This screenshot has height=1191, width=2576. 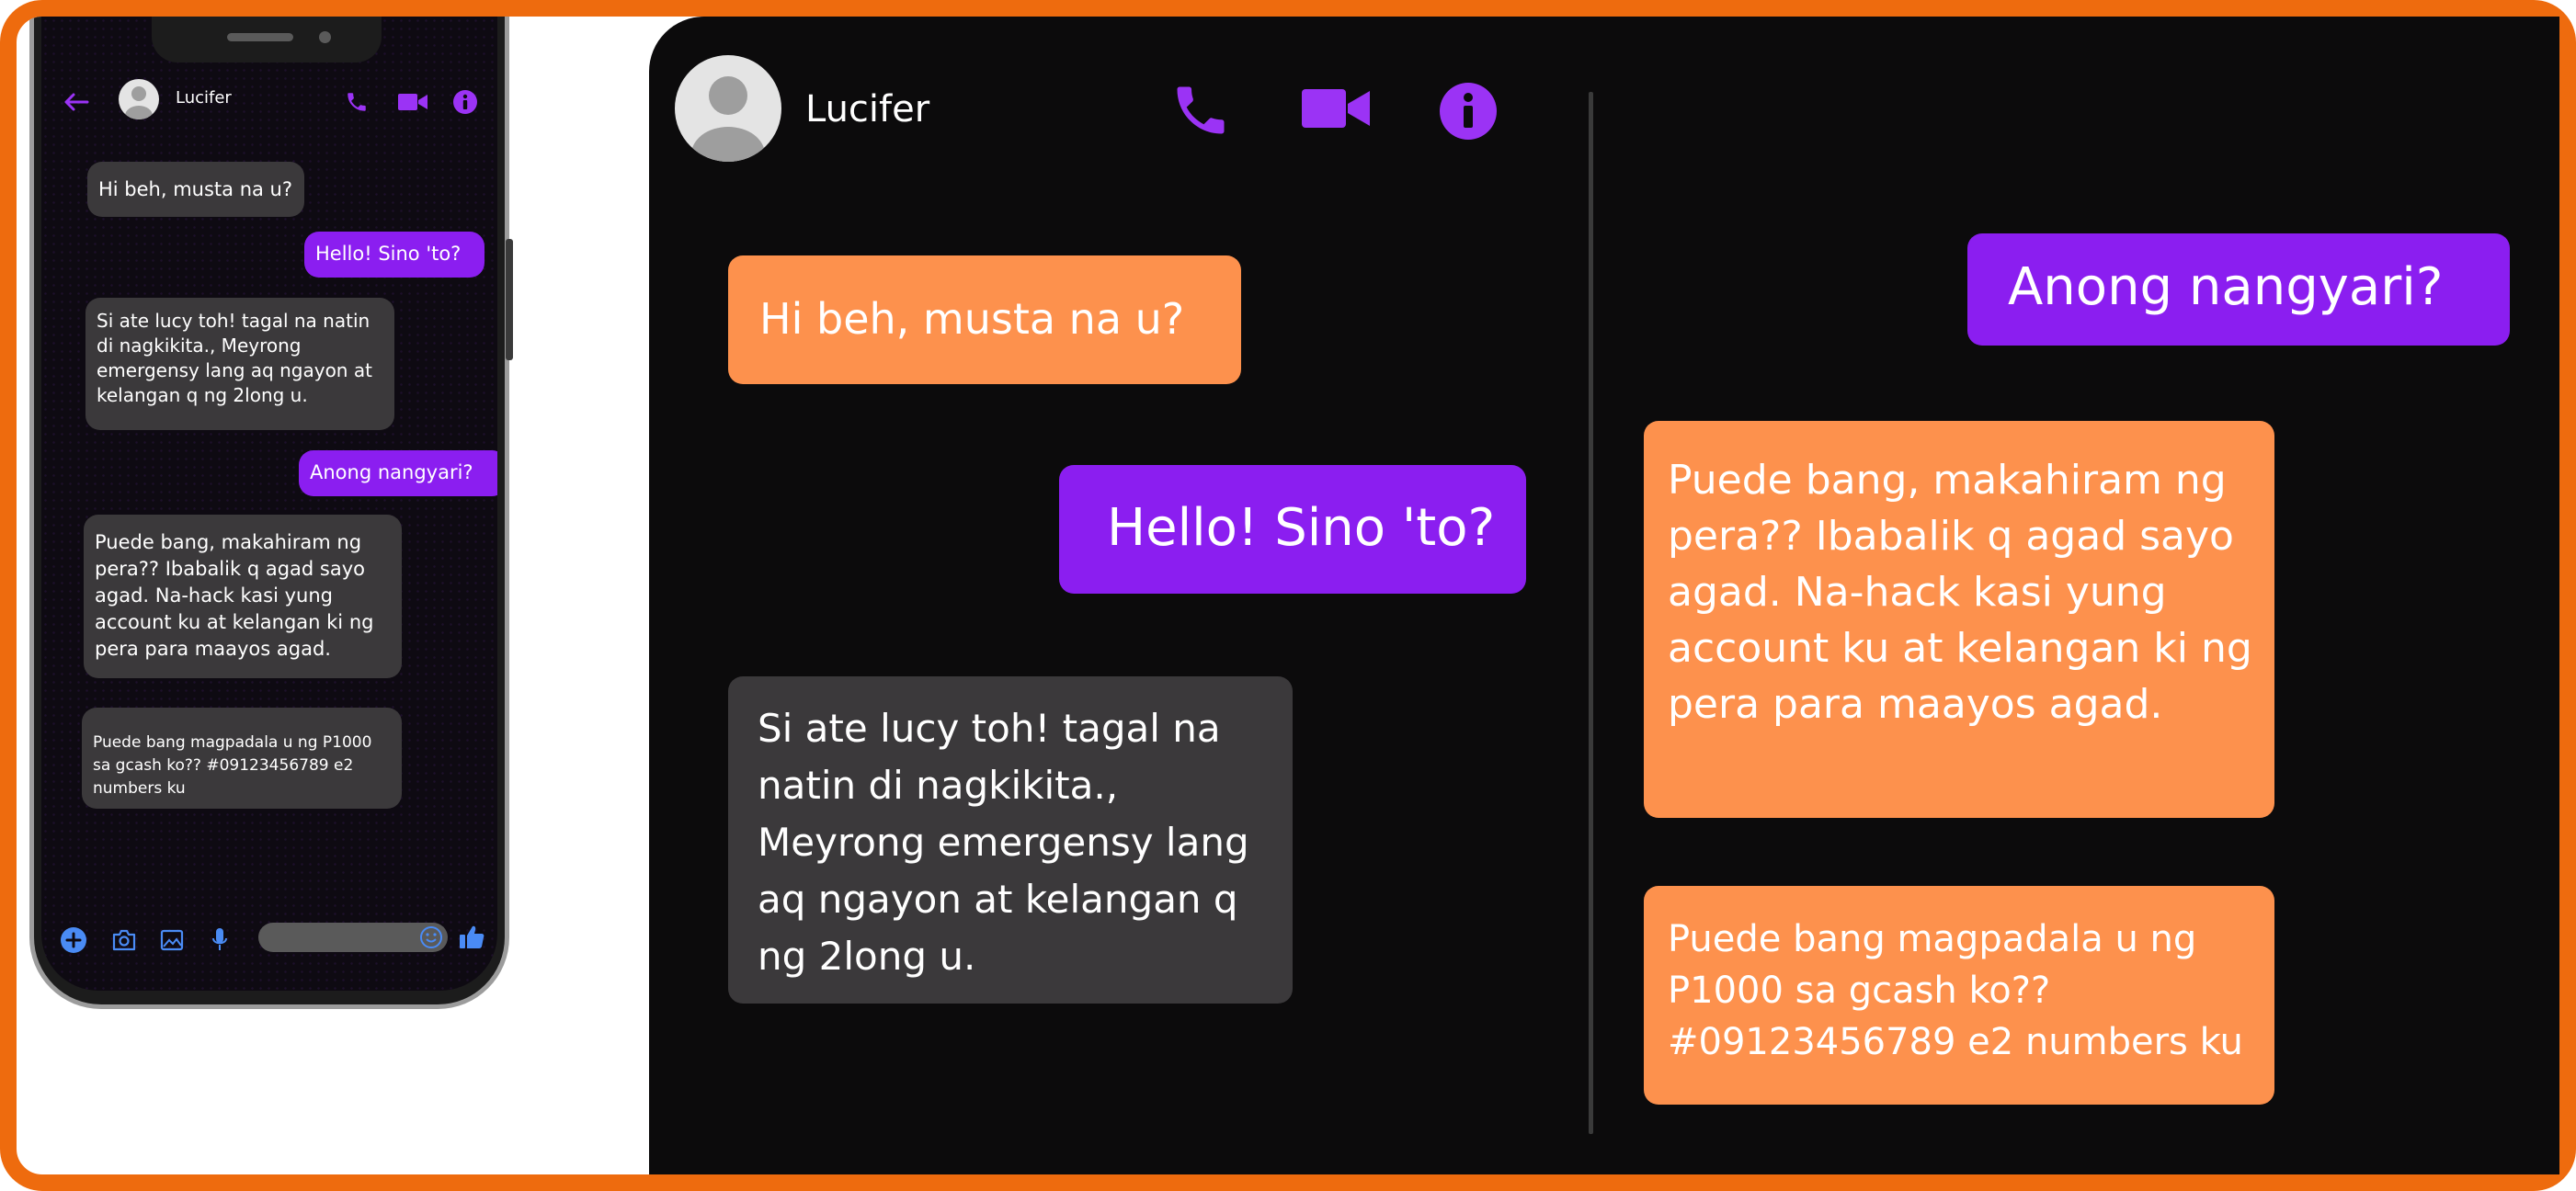 What do you see at coordinates (73, 940) in the screenshot?
I see `plus-circle-icon` at bounding box center [73, 940].